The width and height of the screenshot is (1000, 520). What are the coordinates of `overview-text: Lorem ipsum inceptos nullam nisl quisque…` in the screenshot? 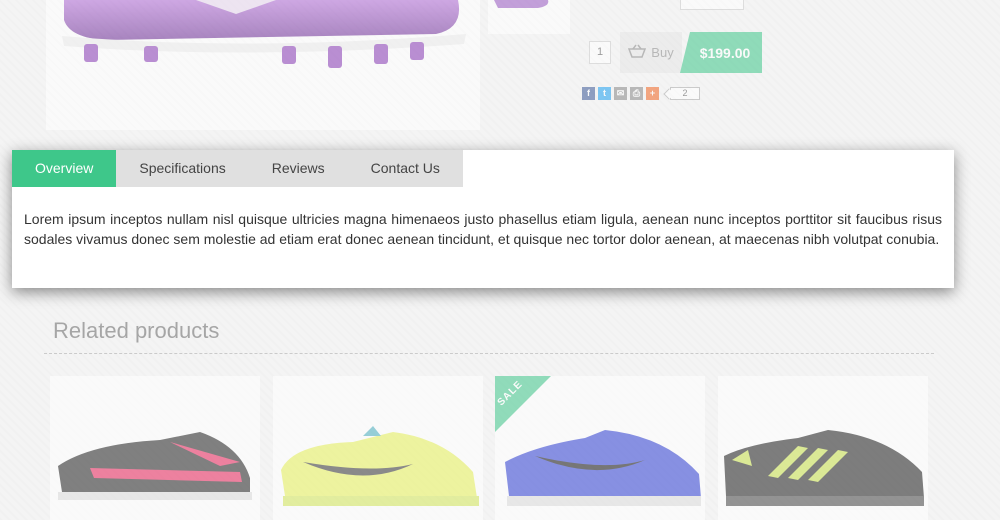 It's located at (483, 229).